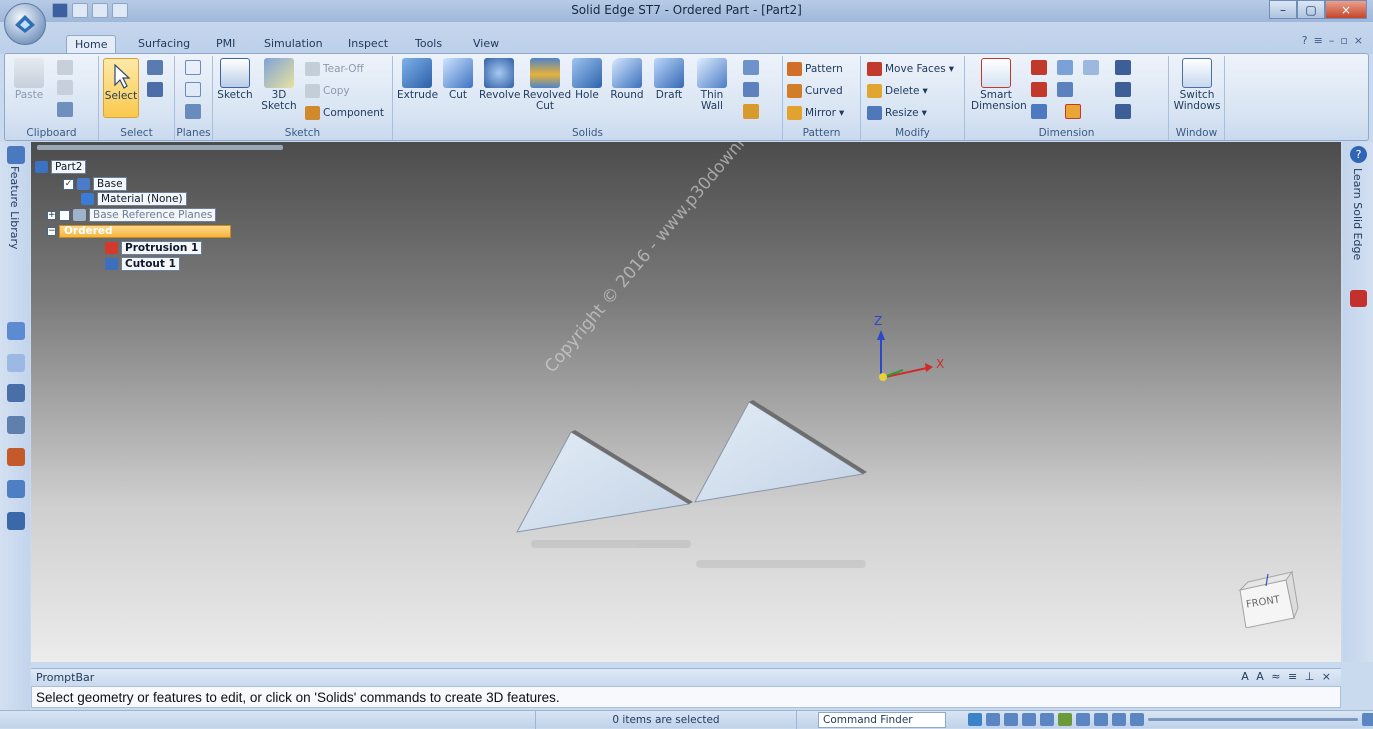 The width and height of the screenshot is (1373, 729). What do you see at coordinates (29, 79) in the screenshot?
I see `paste-button: Paste` at bounding box center [29, 79].